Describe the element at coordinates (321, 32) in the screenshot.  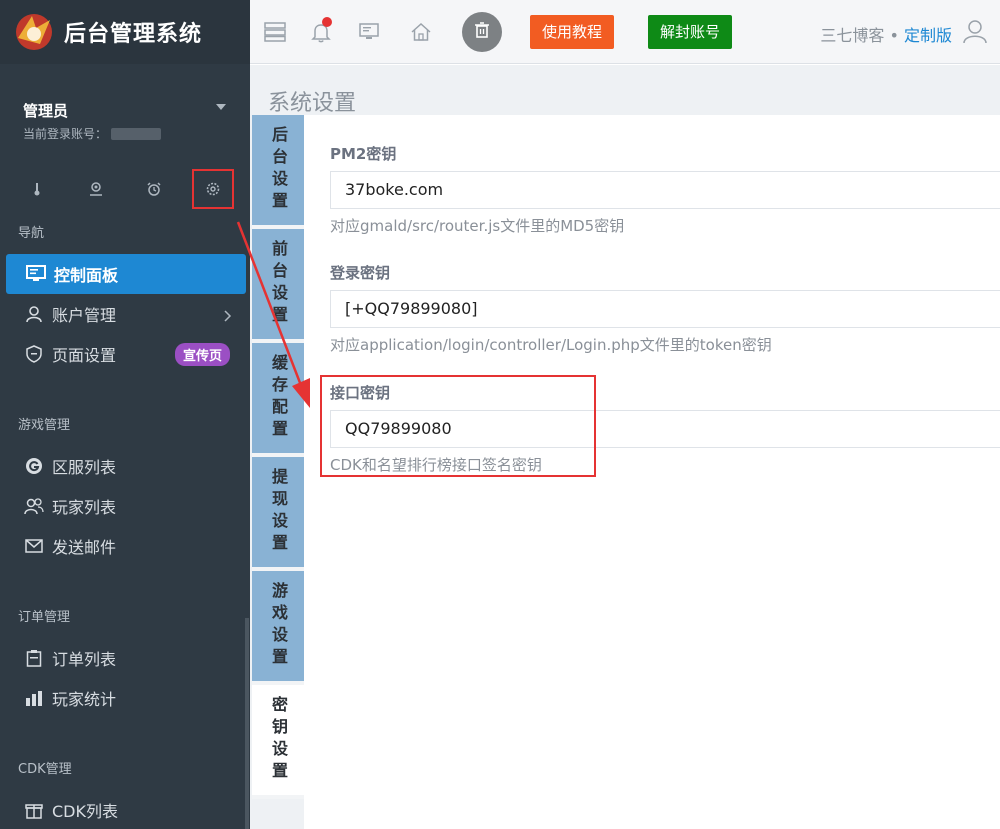
I see `bell-icon` at that location.